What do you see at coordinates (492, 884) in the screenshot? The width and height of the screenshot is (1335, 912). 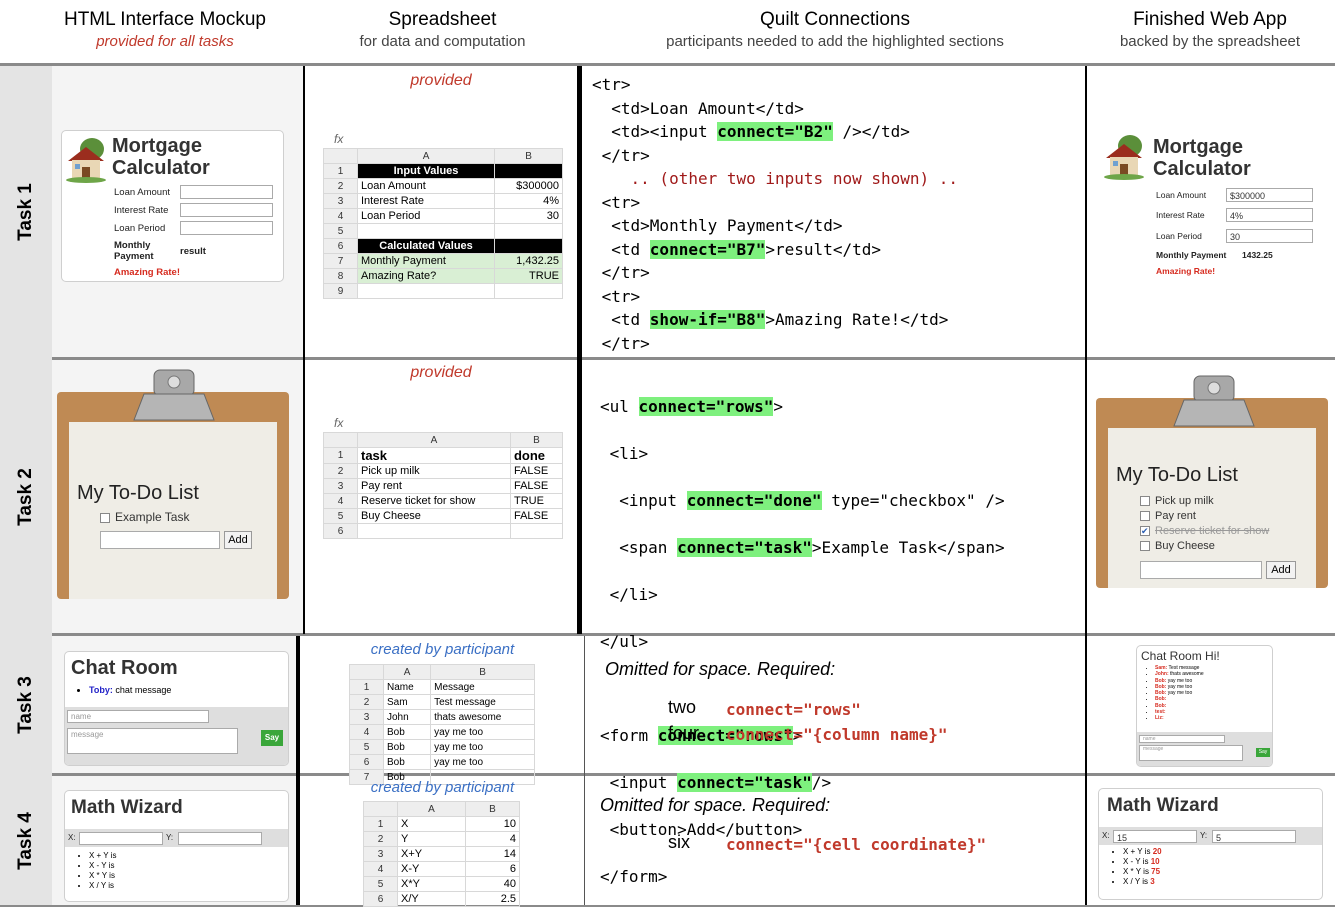 I see `cell: 40` at bounding box center [492, 884].